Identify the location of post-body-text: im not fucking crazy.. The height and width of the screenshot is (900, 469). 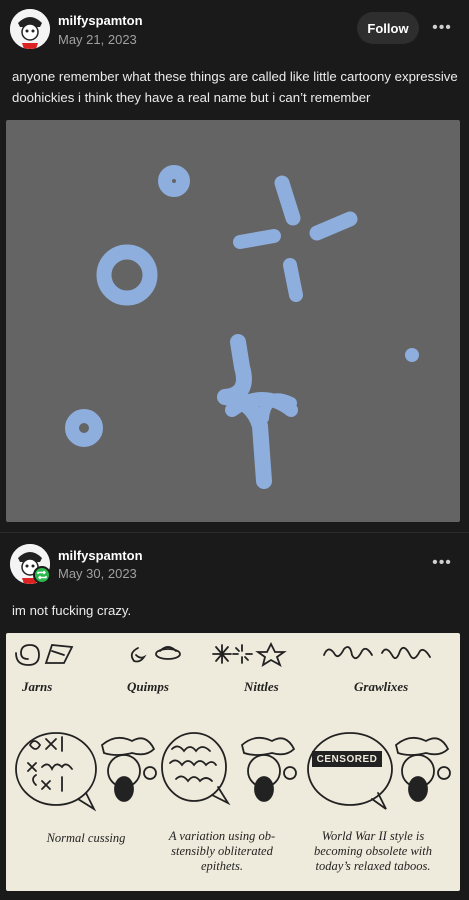
(72, 610).